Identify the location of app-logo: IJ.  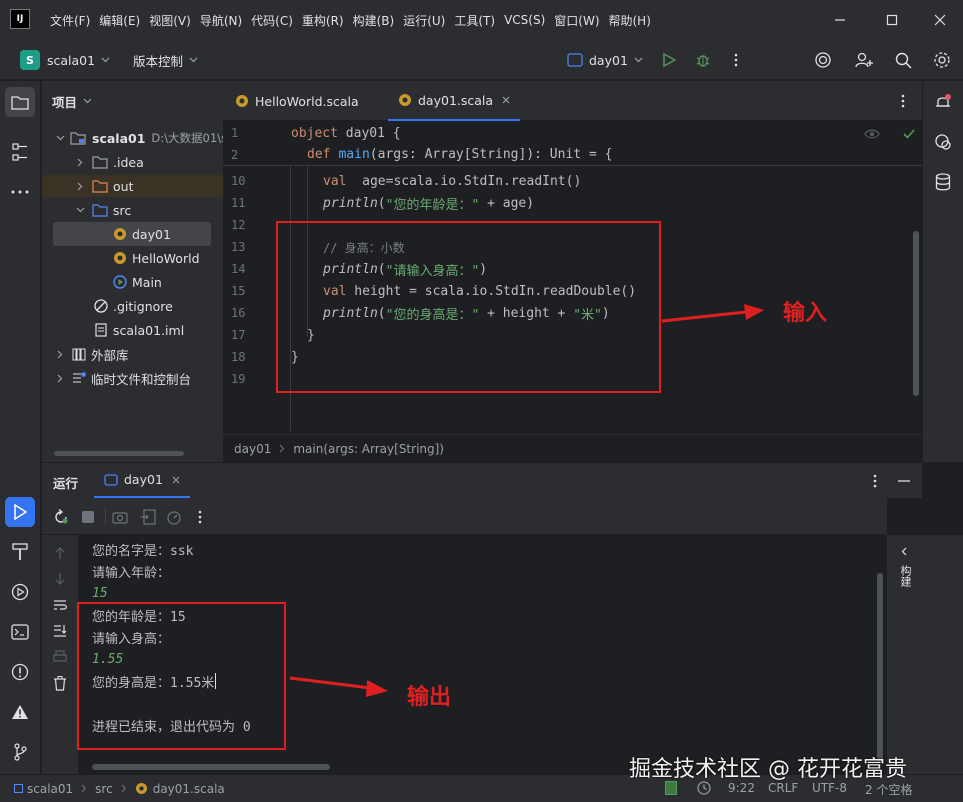
(20, 19).